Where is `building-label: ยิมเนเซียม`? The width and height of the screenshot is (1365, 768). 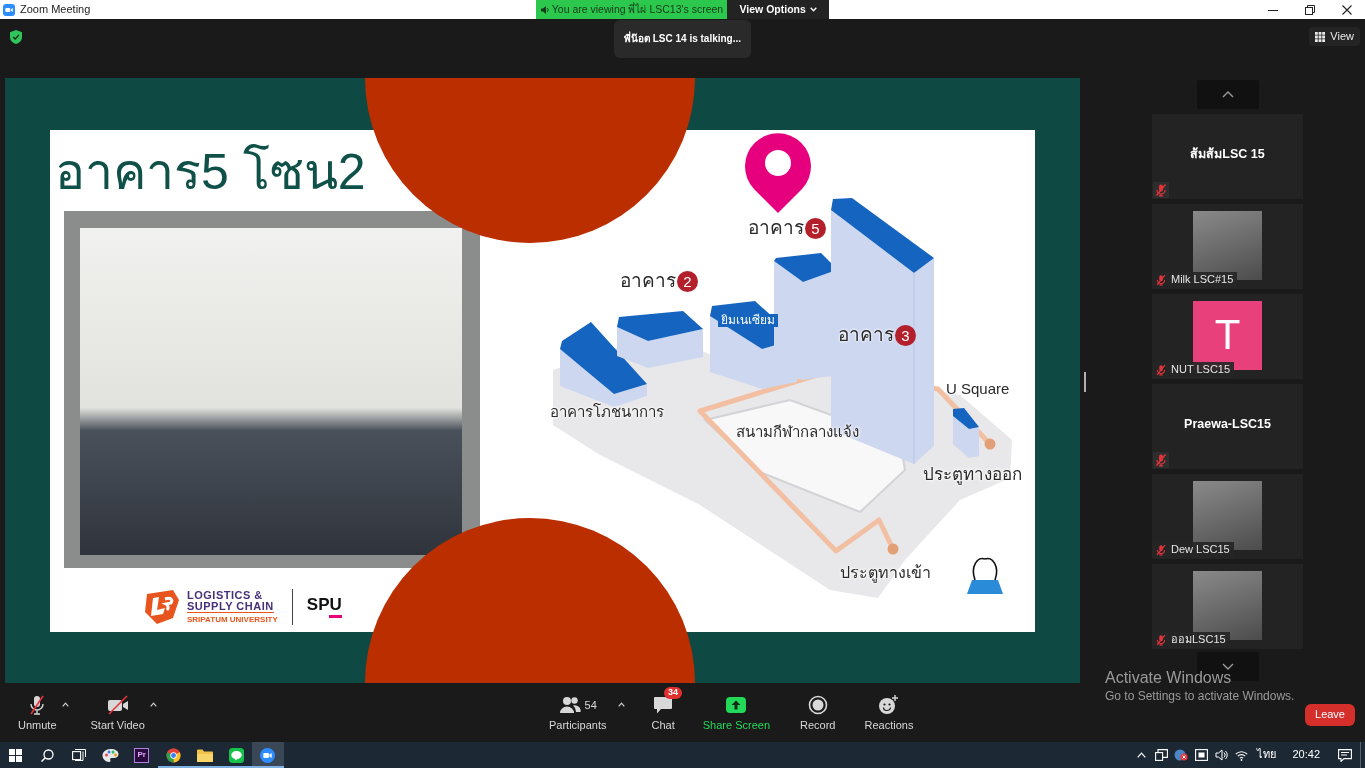 building-label: ยิมเนเซียม is located at coordinates (748, 321).